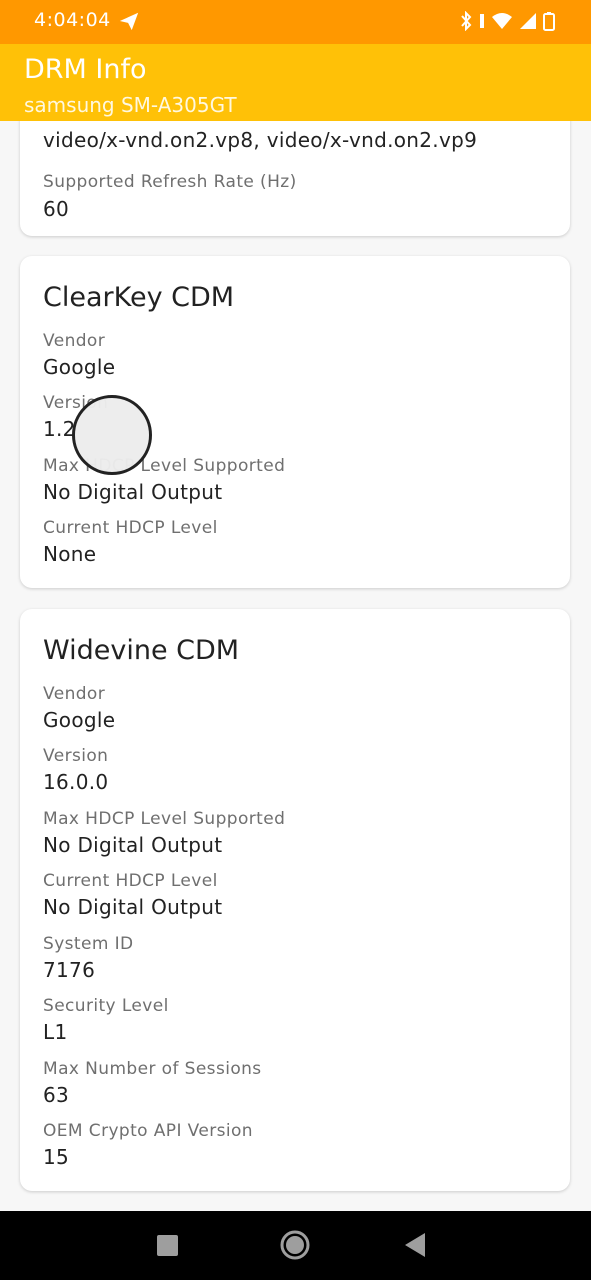 The height and width of the screenshot is (1280, 591). I want to click on recents-icon, so click(167, 1245).